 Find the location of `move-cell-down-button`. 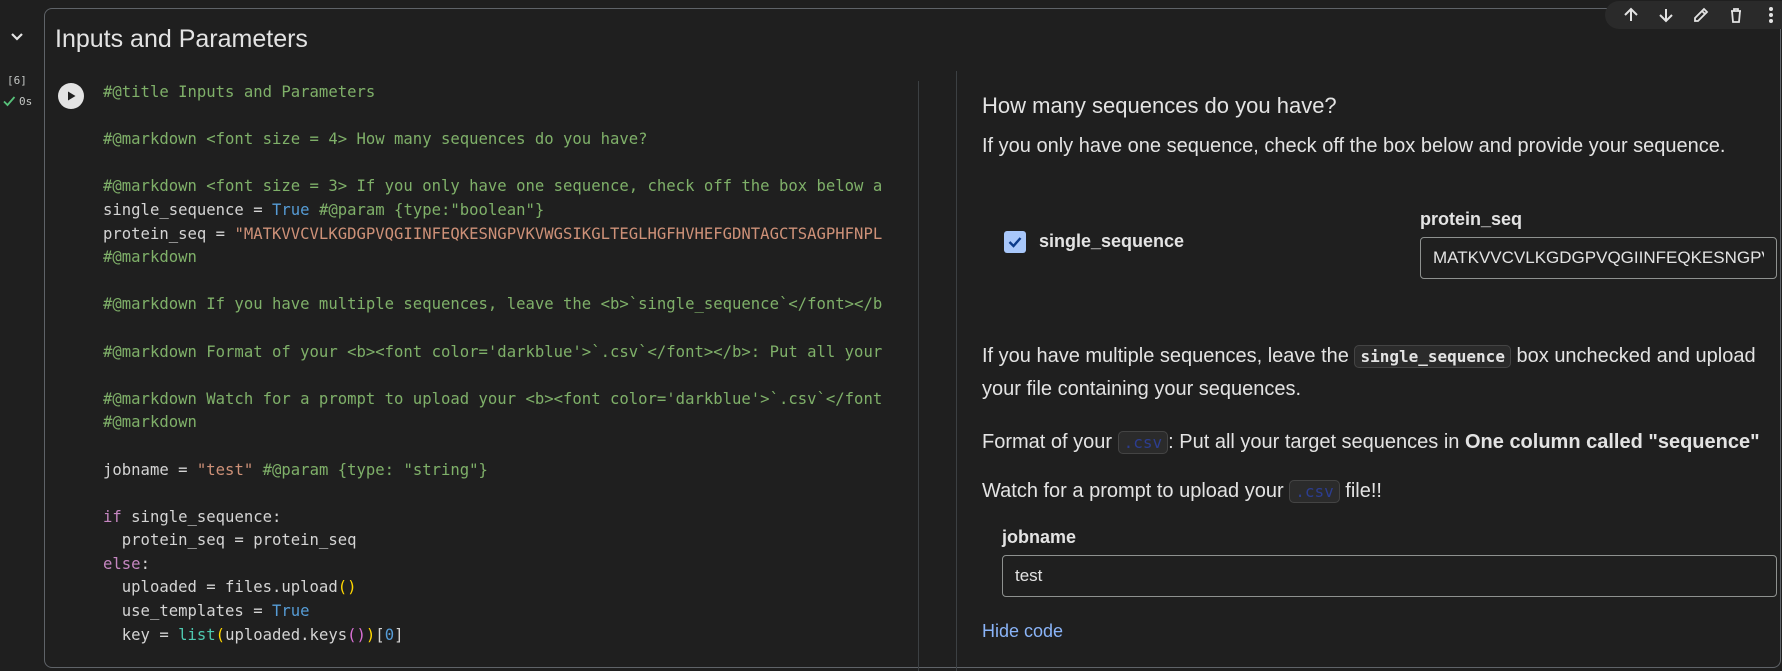

move-cell-down-button is located at coordinates (1666, 15).